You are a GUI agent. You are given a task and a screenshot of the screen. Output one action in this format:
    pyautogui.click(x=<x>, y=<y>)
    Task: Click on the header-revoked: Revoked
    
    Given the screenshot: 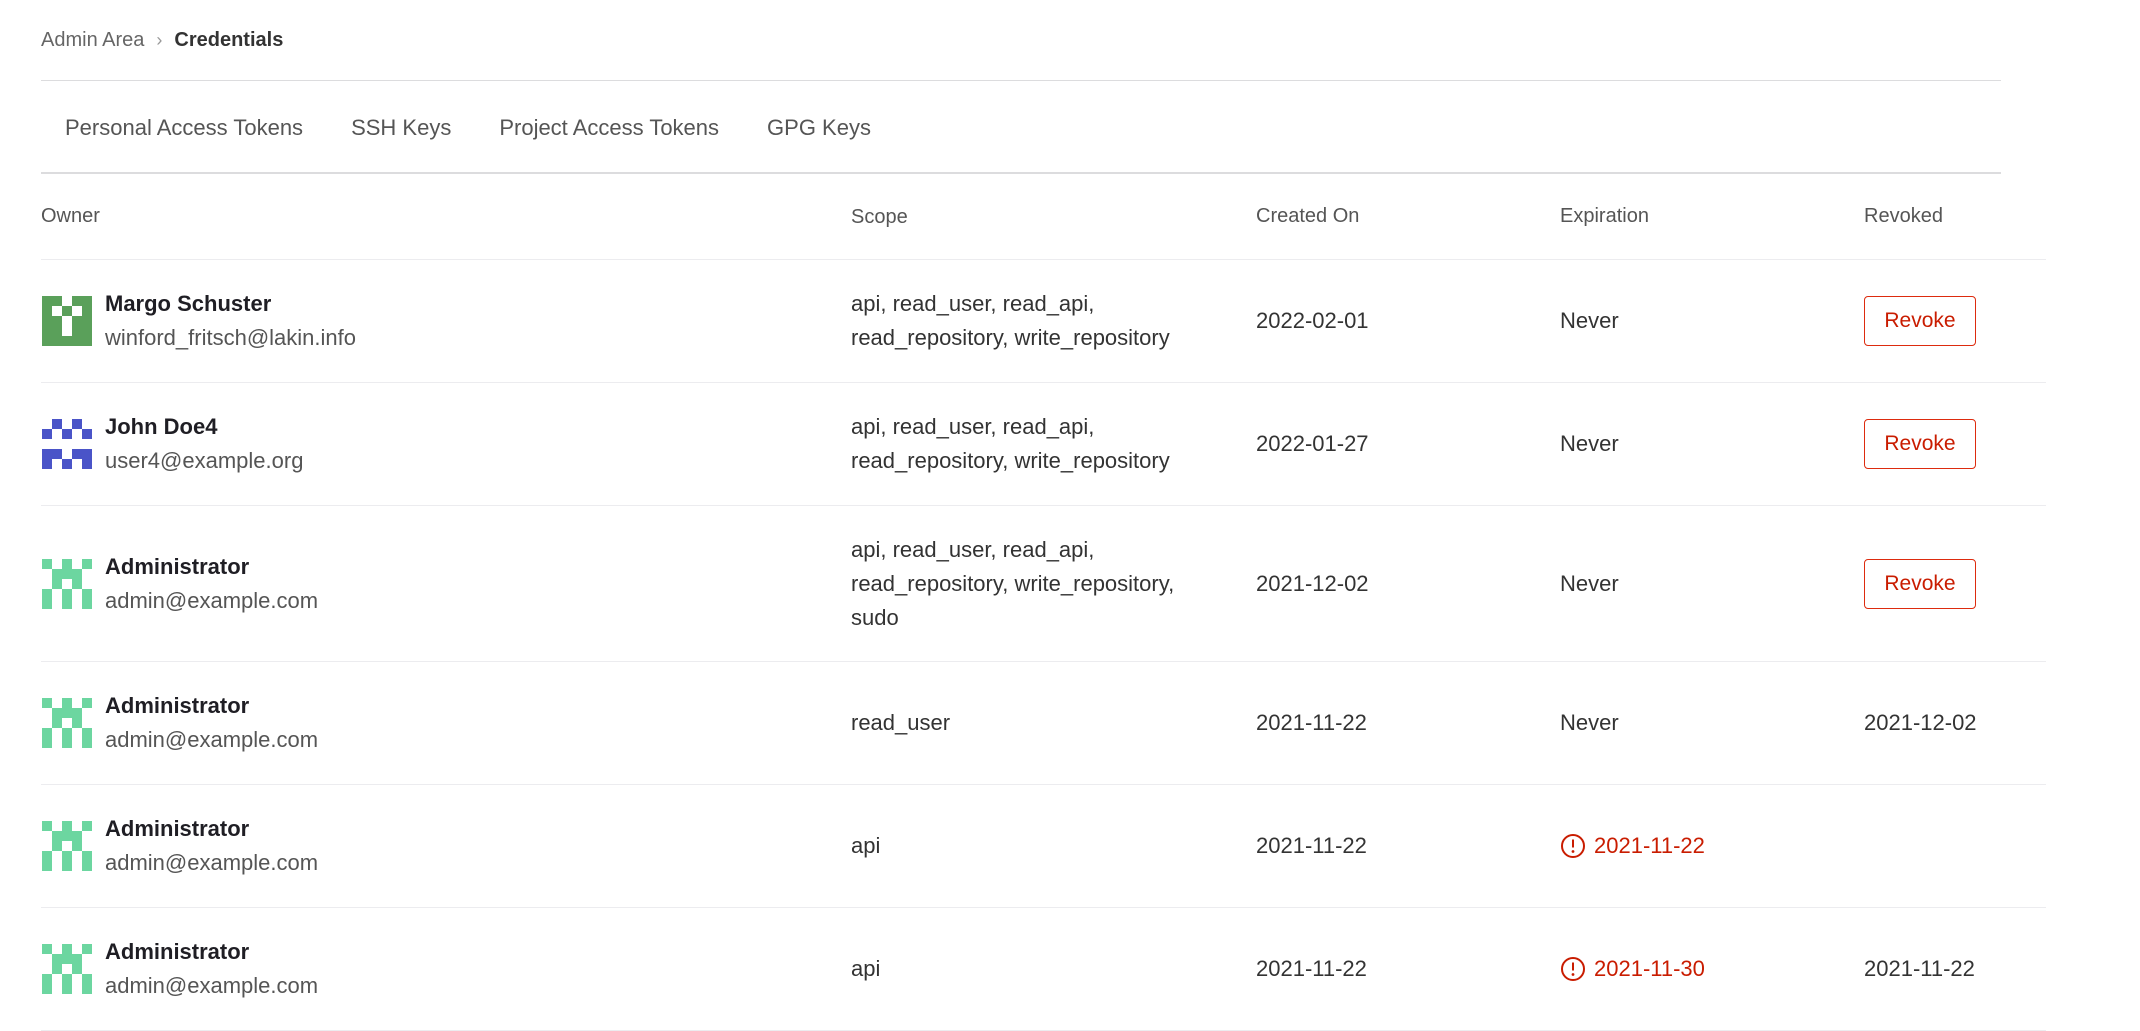 What is the action you would take?
    pyautogui.click(x=1903, y=216)
    